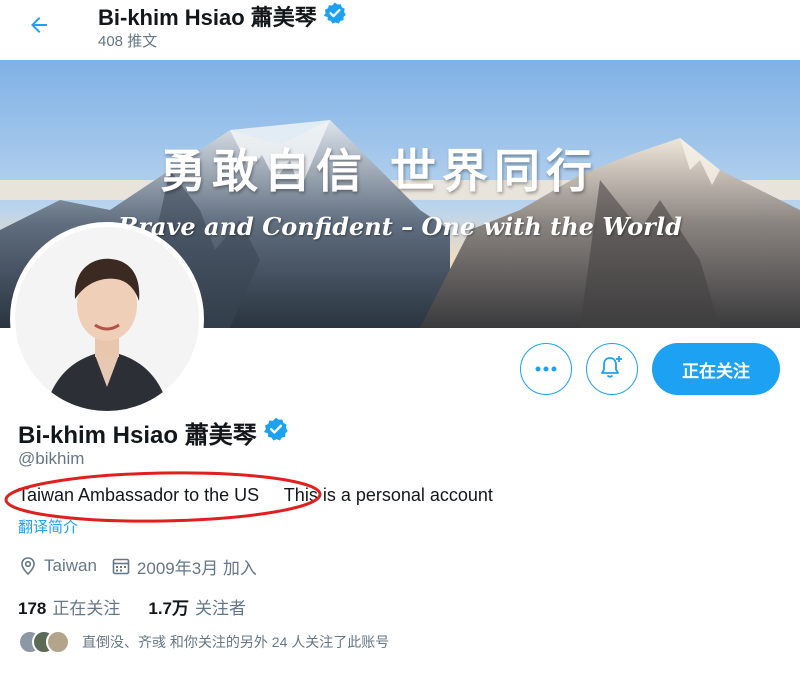 Image resolution: width=800 pixels, height=675 pixels. Describe the element at coordinates (28, 566) in the screenshot. I see `location-icon` at that location.